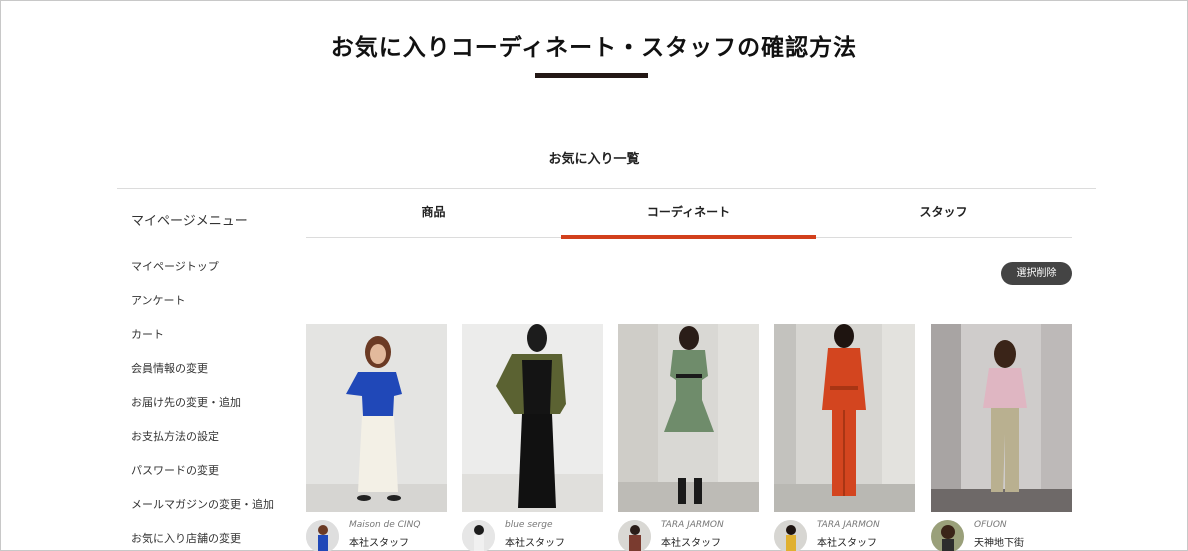 Image resolution: width=1188 pixels, height=551 pixels. I want to click on brand-name: Maison de CINQ, so click(385, 525).